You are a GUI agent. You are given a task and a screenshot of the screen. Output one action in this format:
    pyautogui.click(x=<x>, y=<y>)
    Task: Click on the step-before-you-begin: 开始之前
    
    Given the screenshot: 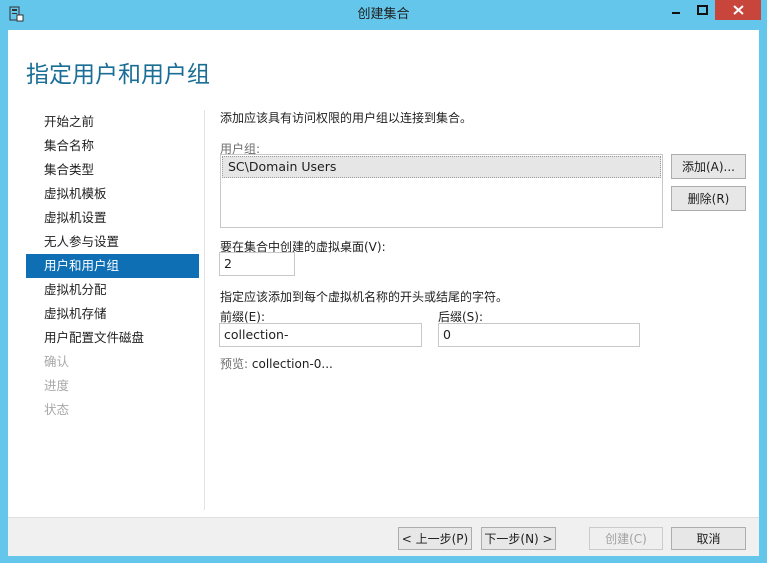 What is the action you would take?
    pyautogui.click(x=112, y=122)
    